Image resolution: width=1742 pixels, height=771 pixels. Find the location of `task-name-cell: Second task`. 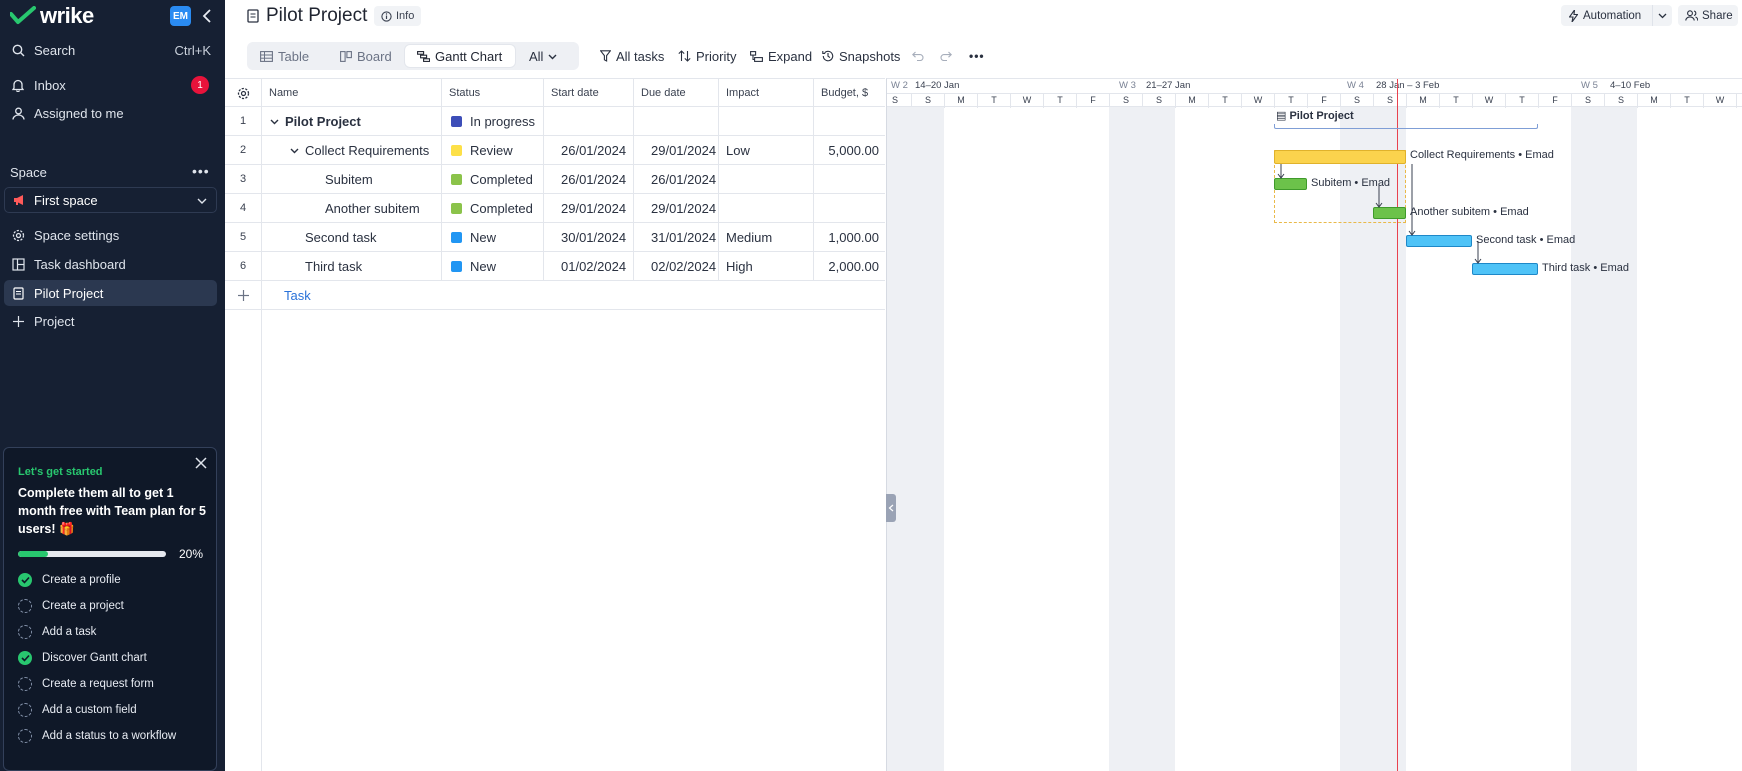

task-name-cell: Second task is located at coordinates (351, 237).